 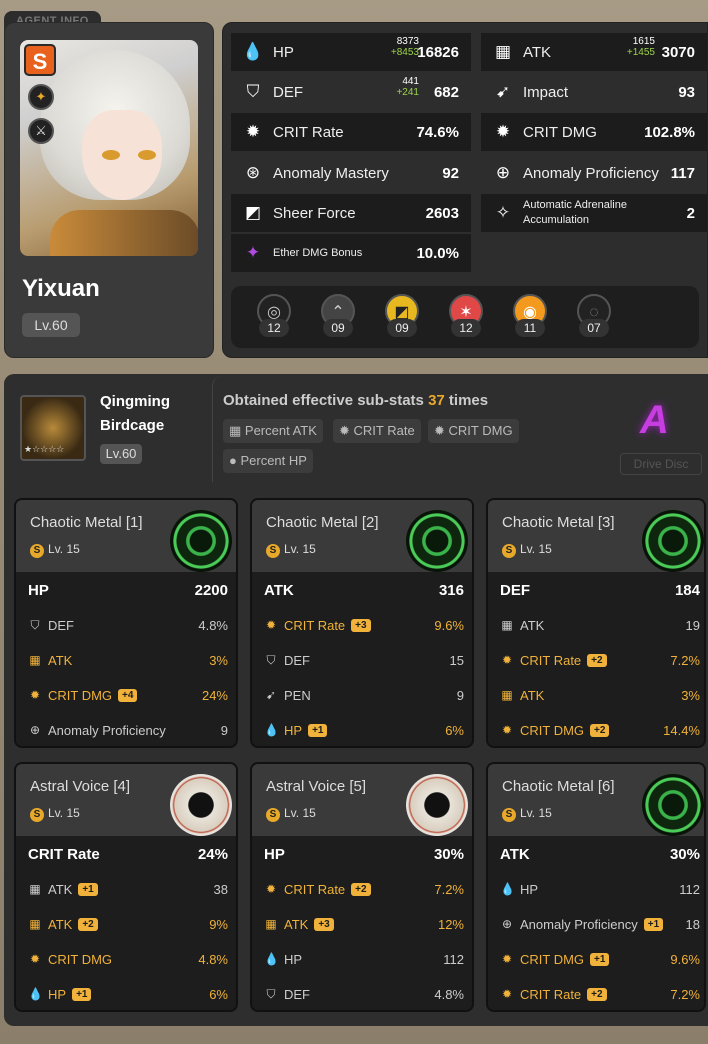 I want to click on disc-sub-stat: ▦ ATK 19, so click(x=596, y=625).